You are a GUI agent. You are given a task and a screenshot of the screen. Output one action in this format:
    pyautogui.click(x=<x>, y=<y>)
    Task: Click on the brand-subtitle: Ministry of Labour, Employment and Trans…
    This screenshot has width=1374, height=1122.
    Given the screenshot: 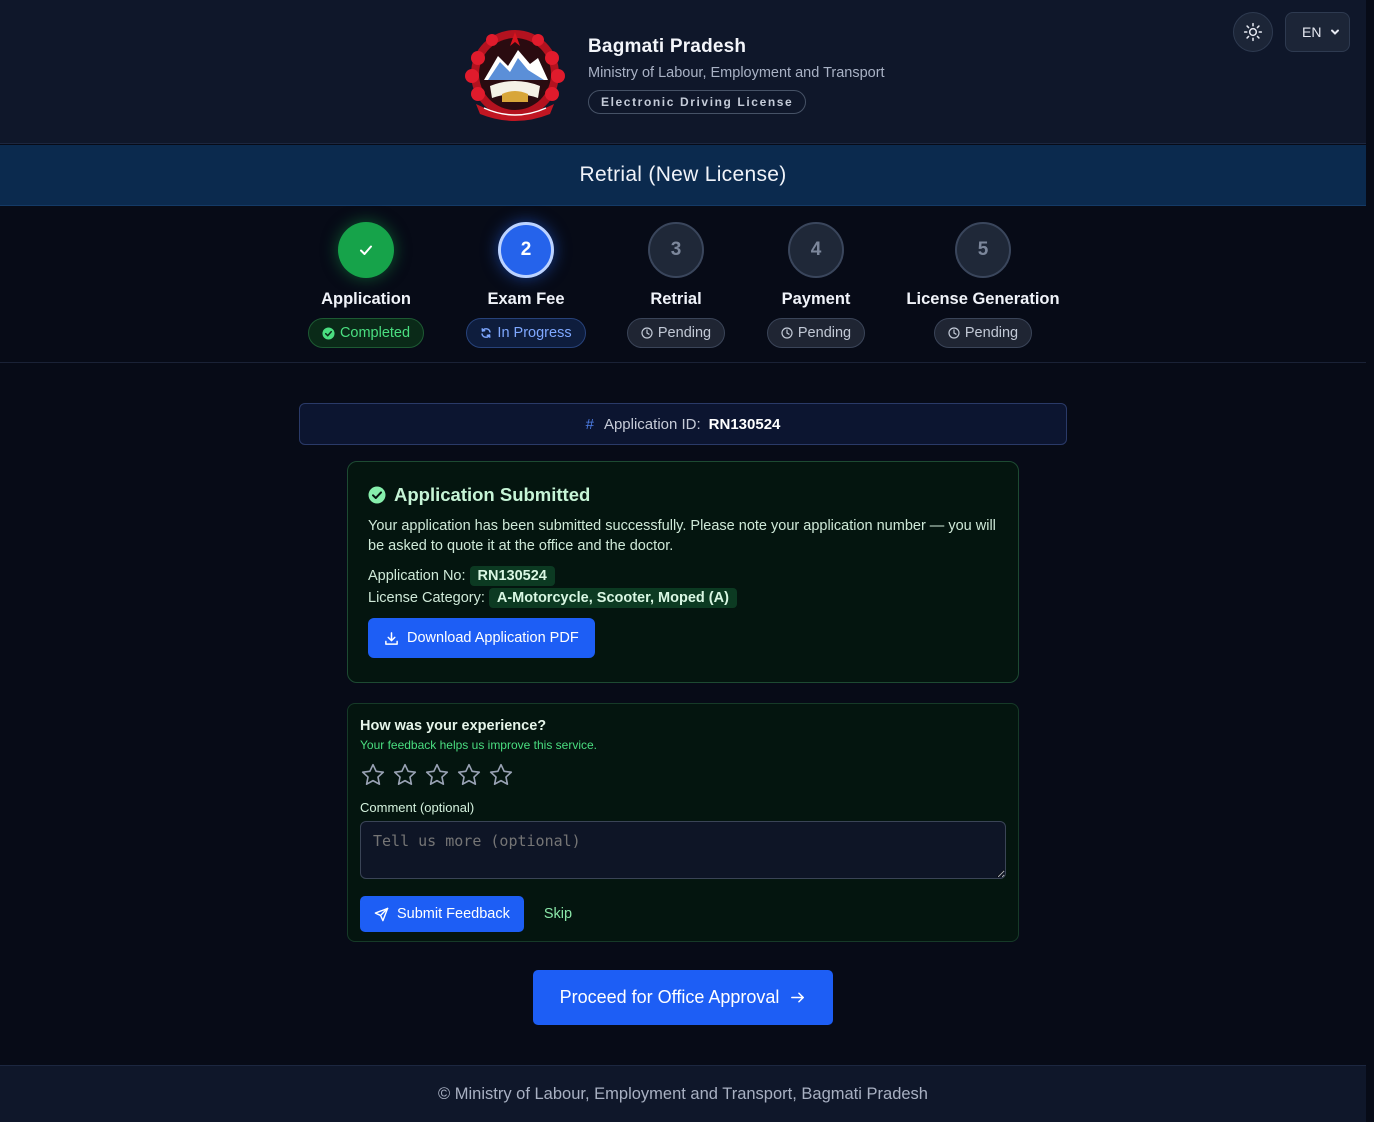 What is the action you would take?
    pyautogui.click(x=736, y=73)
    